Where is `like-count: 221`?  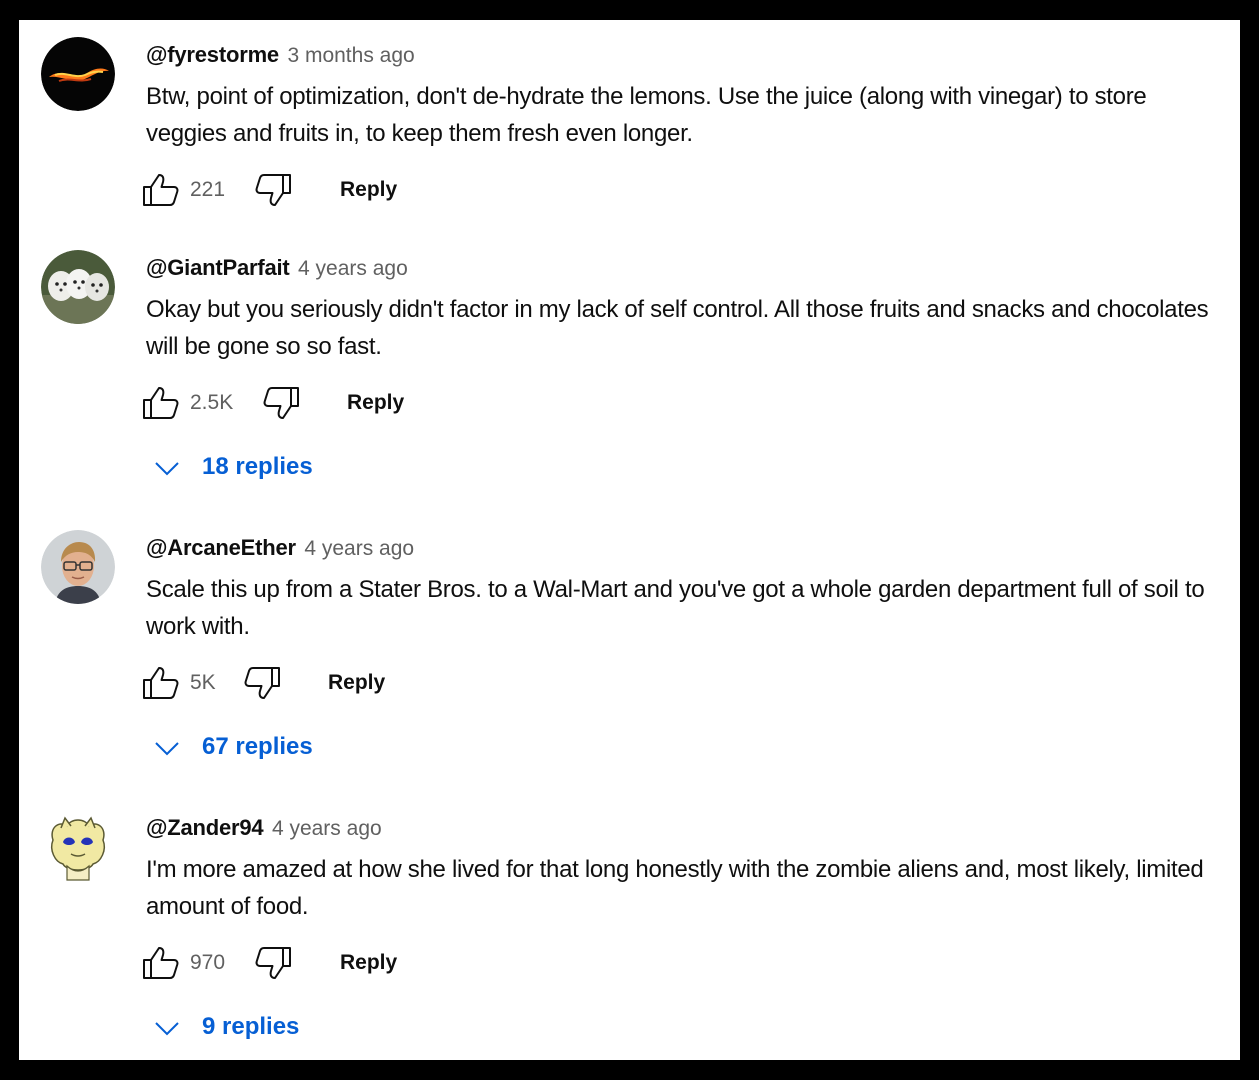
like-count: 221 is located at coordinates (208, 189).